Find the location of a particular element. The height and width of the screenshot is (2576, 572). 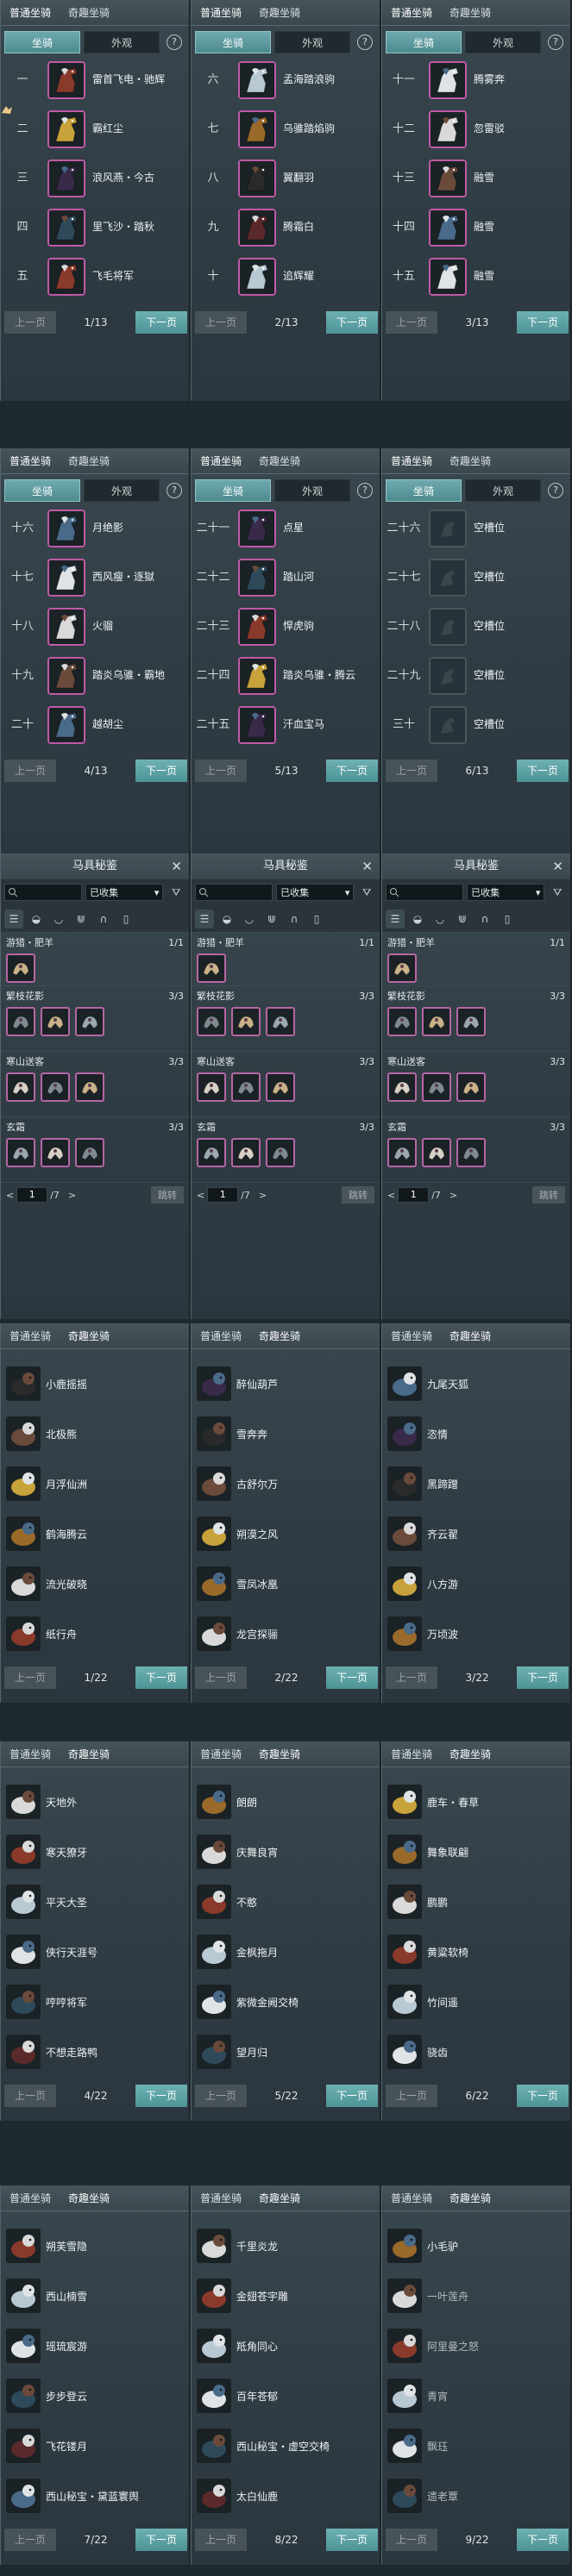

special-mount-row: 步步登云 is located at coordinates (95, 2397).